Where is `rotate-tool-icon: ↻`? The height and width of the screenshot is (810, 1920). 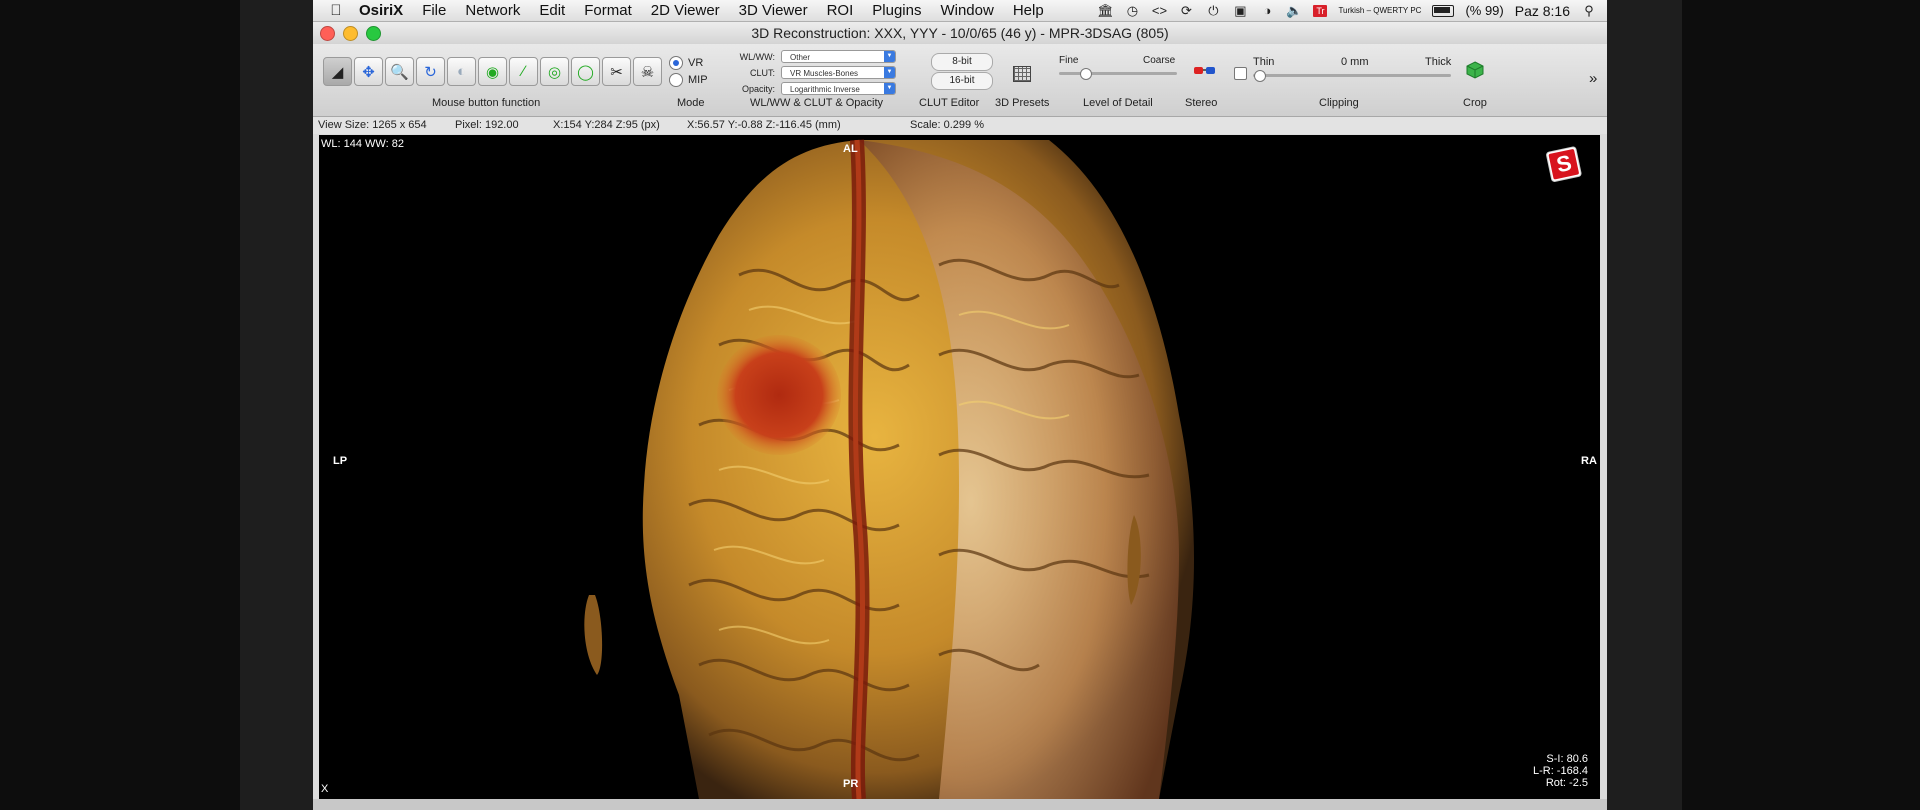 rotate-tool-icon: ↻ is located at coordinates (430, 71).